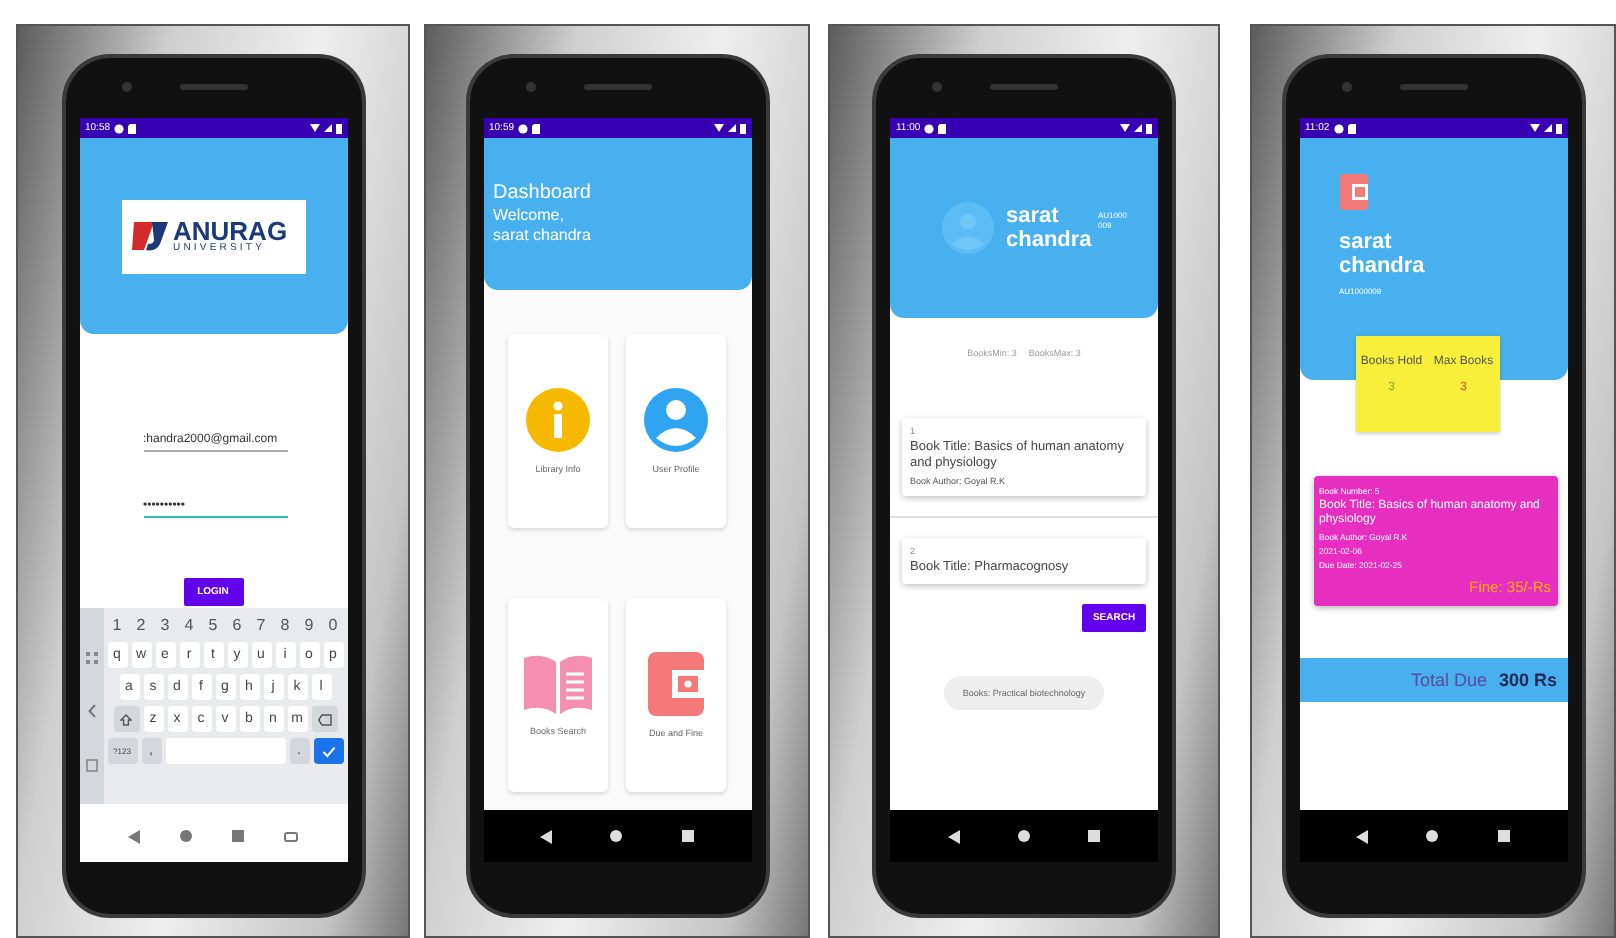 The height and width of the screenshot is (938, 1616). What do you see at coordinates (291, 836) in the screenshot?
I see `keyboard-icon` at bounding box center [291, 836].